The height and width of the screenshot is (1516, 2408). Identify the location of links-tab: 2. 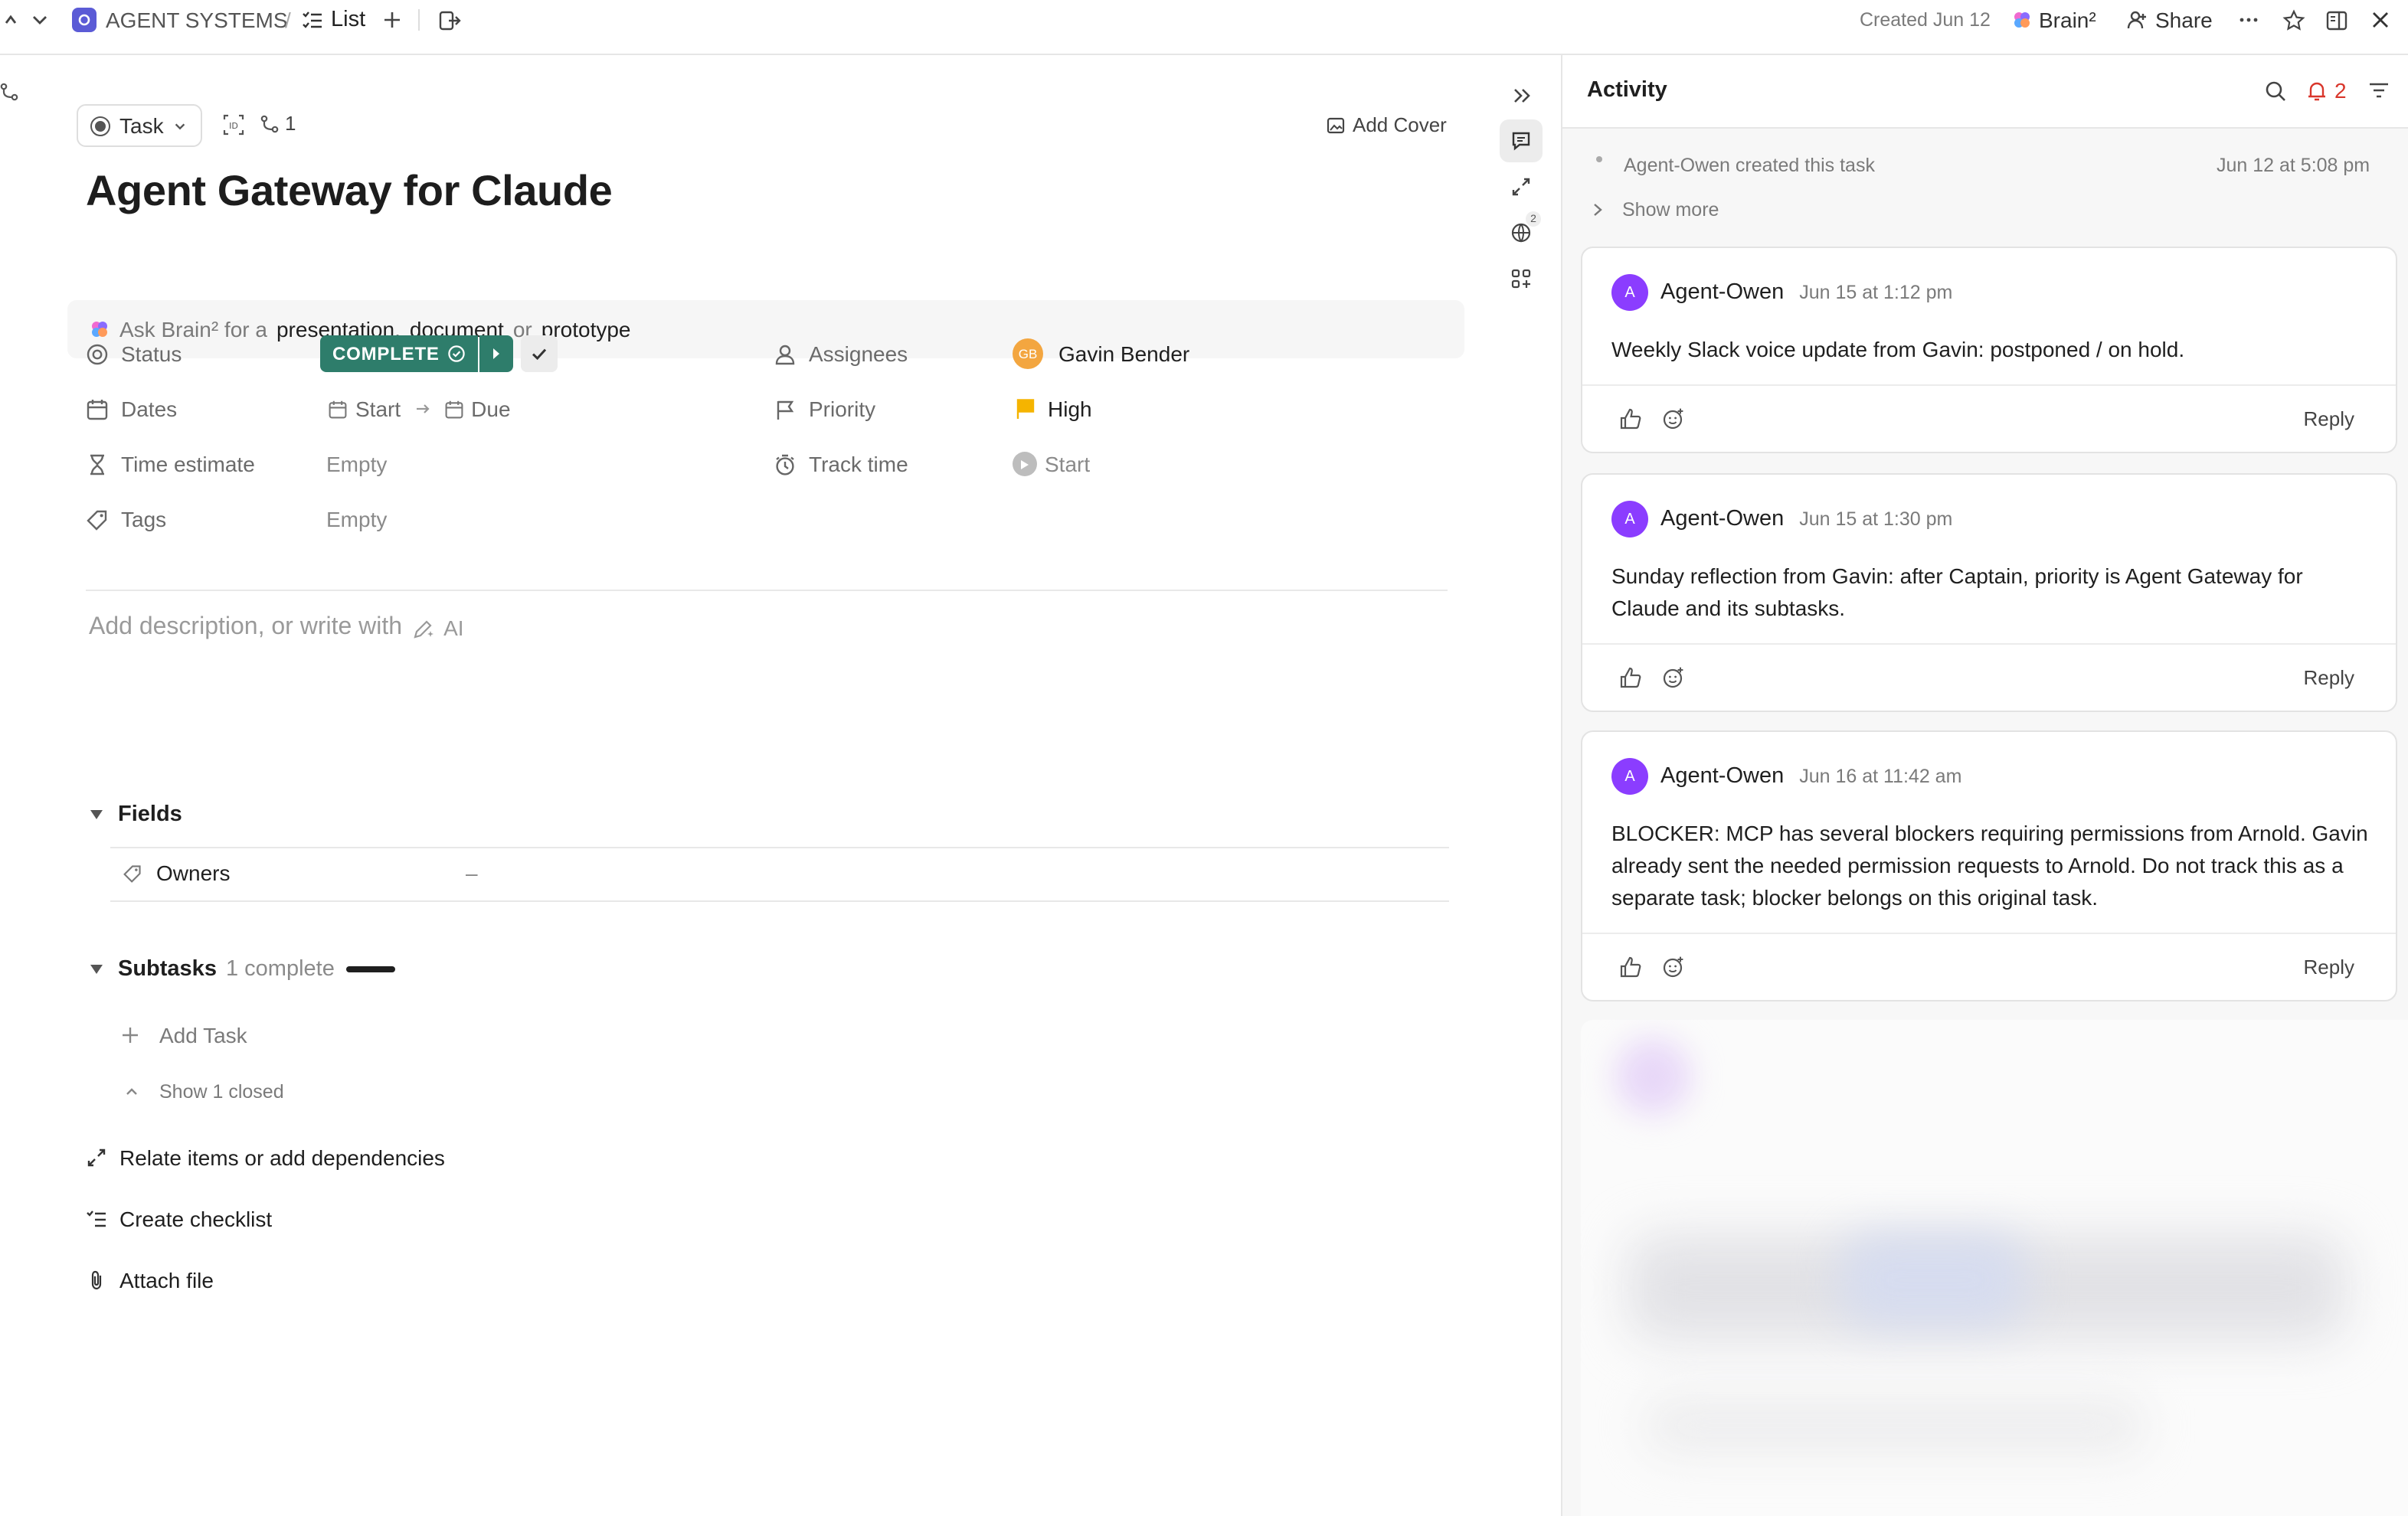
(1521, 233).